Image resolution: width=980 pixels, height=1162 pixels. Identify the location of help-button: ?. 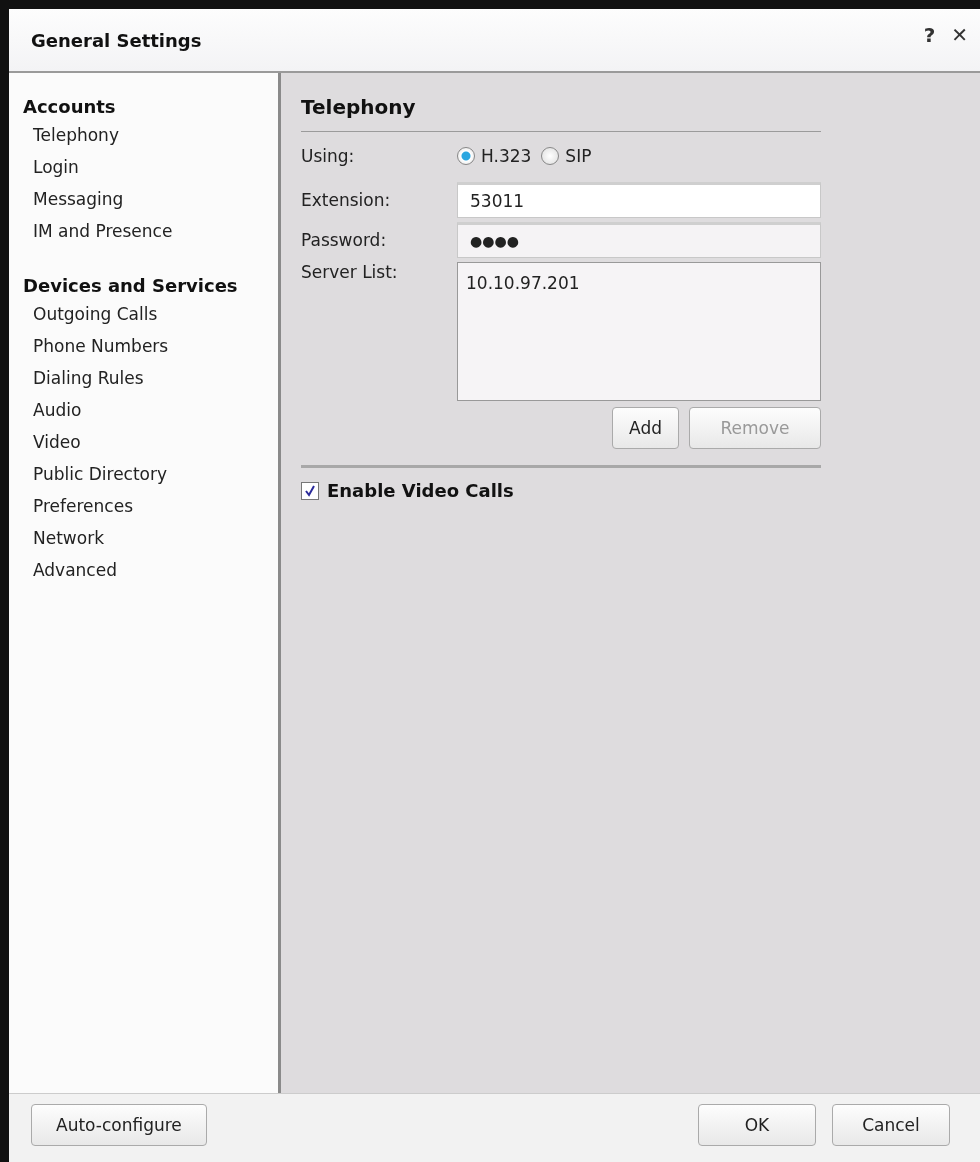
(929, 35).